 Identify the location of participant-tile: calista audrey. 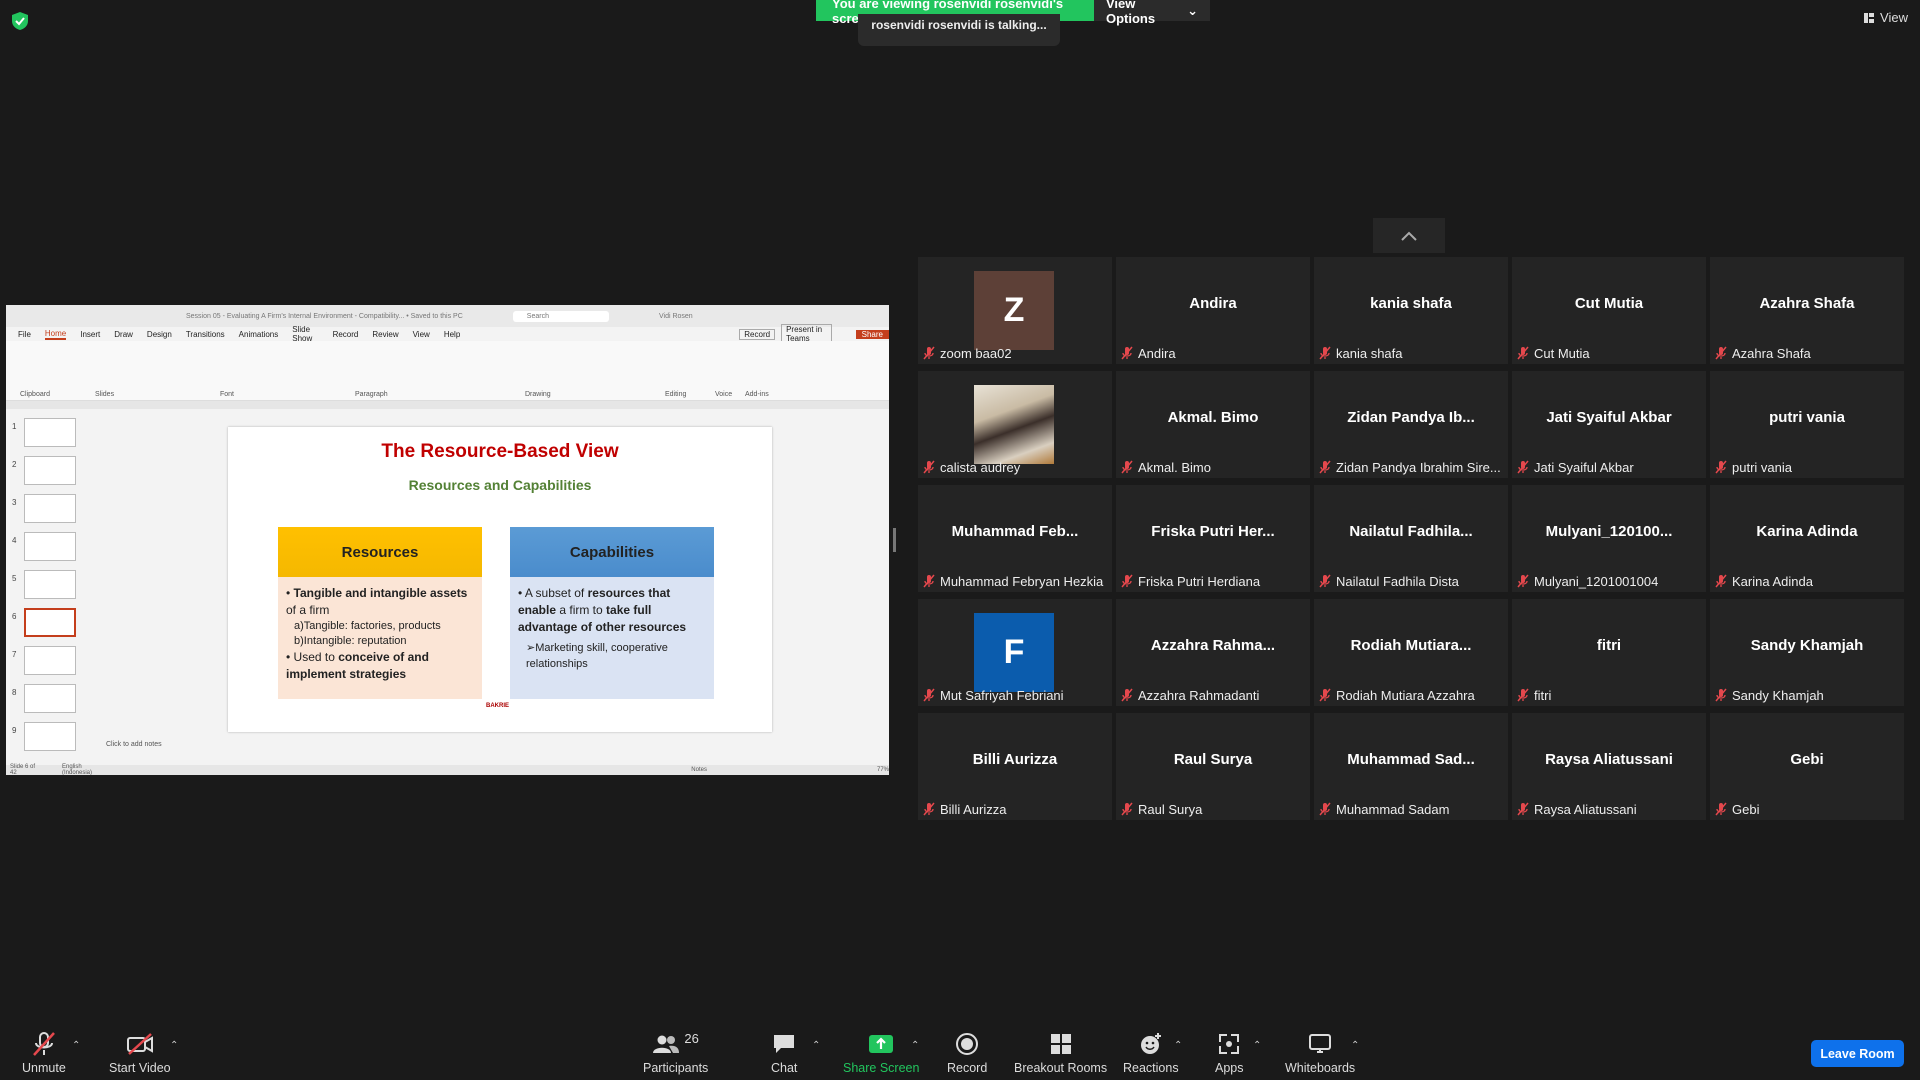
(1015, 424).